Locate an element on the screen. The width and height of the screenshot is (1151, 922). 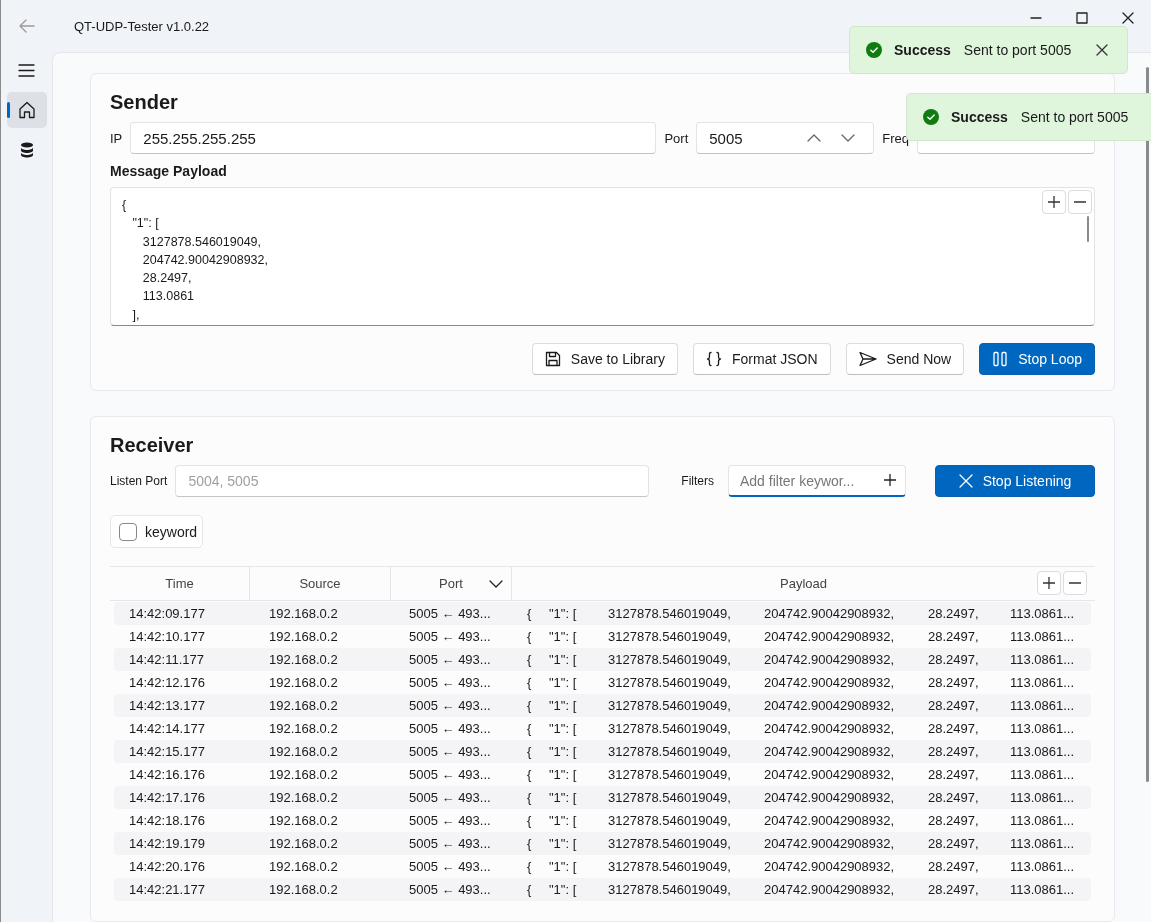
action-button: Stop Loop is located at coordinates (1037, 359).